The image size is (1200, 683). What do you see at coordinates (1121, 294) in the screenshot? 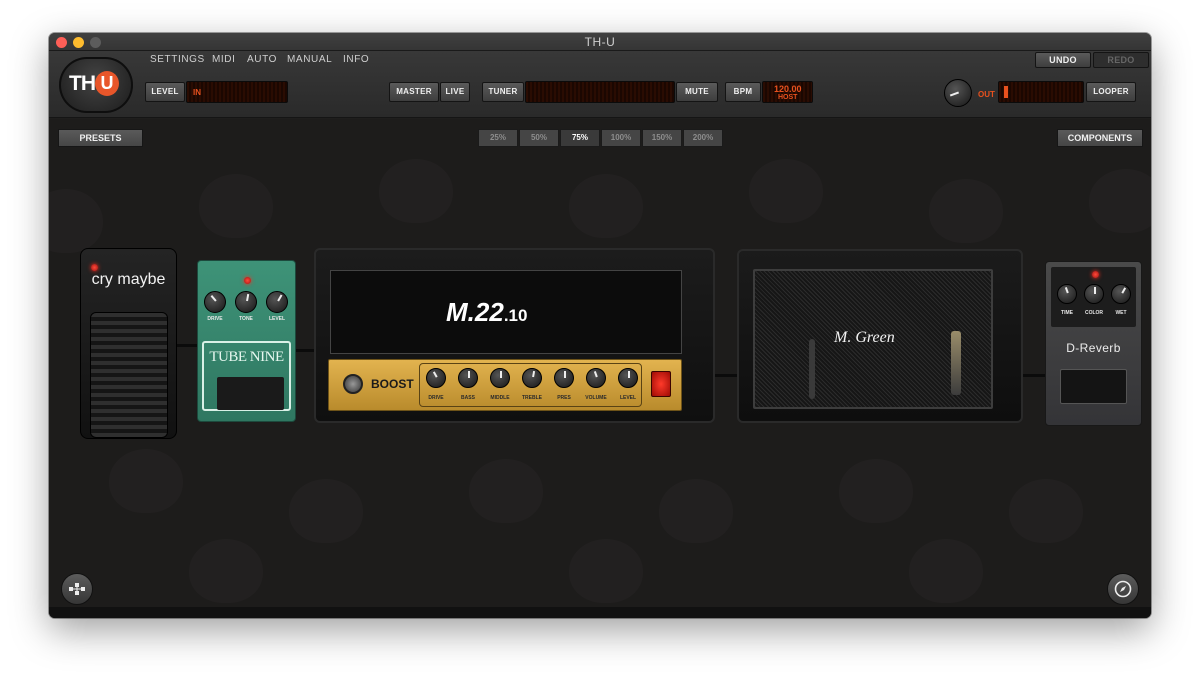
I see `reverb-wet-knob` at bounding box center [1121, 294].